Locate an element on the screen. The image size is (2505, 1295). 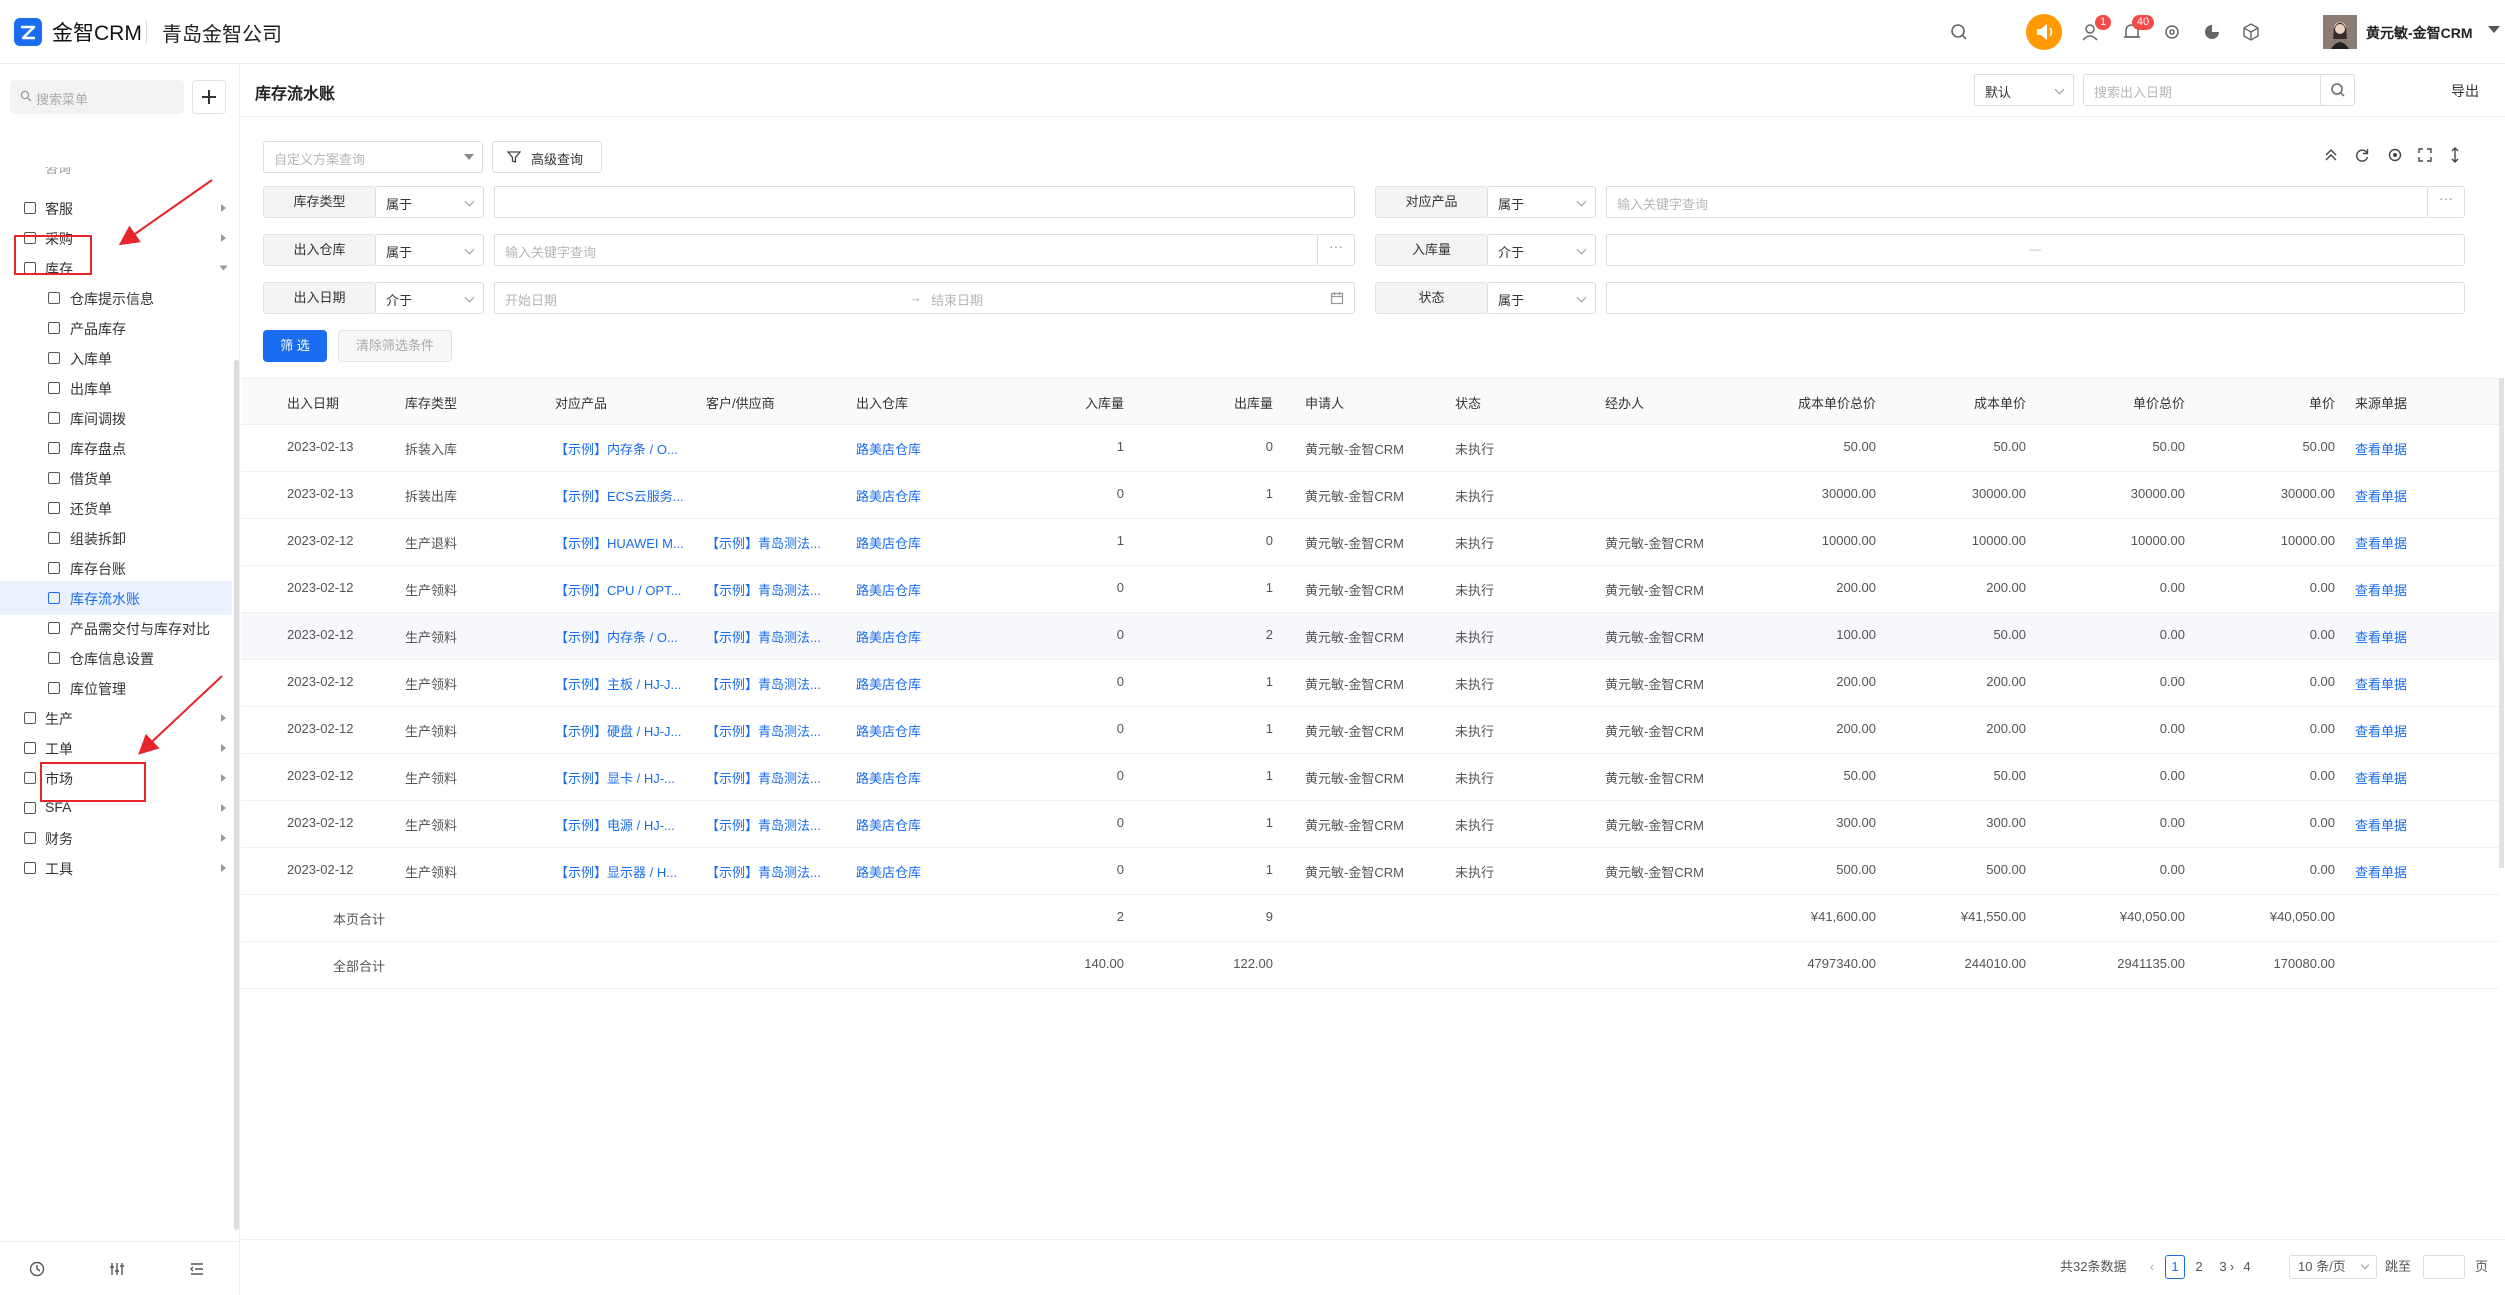
page-size-select: 10 条/页 is located at coordinates (2333, 1267).